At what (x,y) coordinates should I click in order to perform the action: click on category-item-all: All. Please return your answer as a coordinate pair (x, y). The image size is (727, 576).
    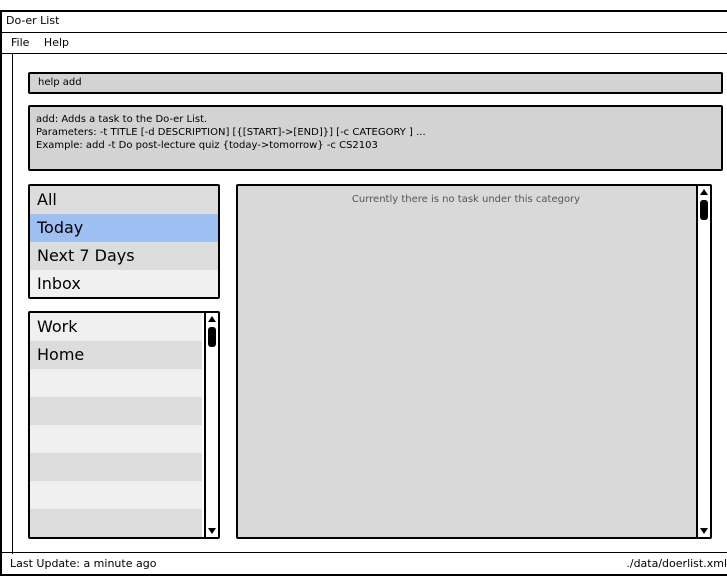
    Looking at the image, I should click on (124, 200).